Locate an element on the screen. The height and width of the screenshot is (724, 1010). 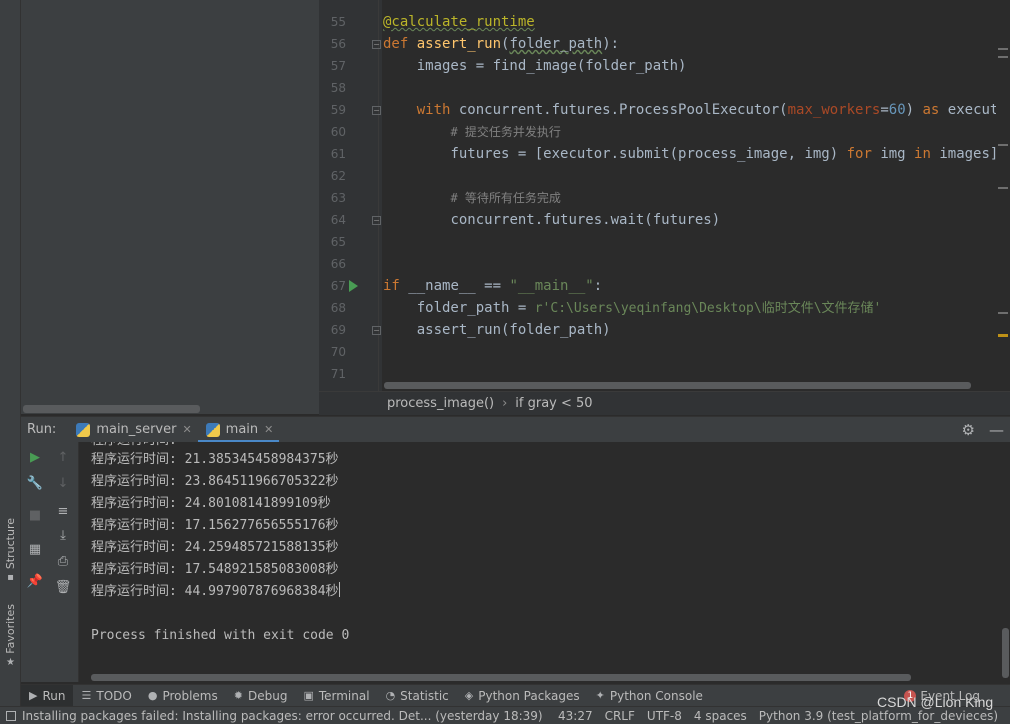
tool-windows-icon is located at coordinates (11, 715).